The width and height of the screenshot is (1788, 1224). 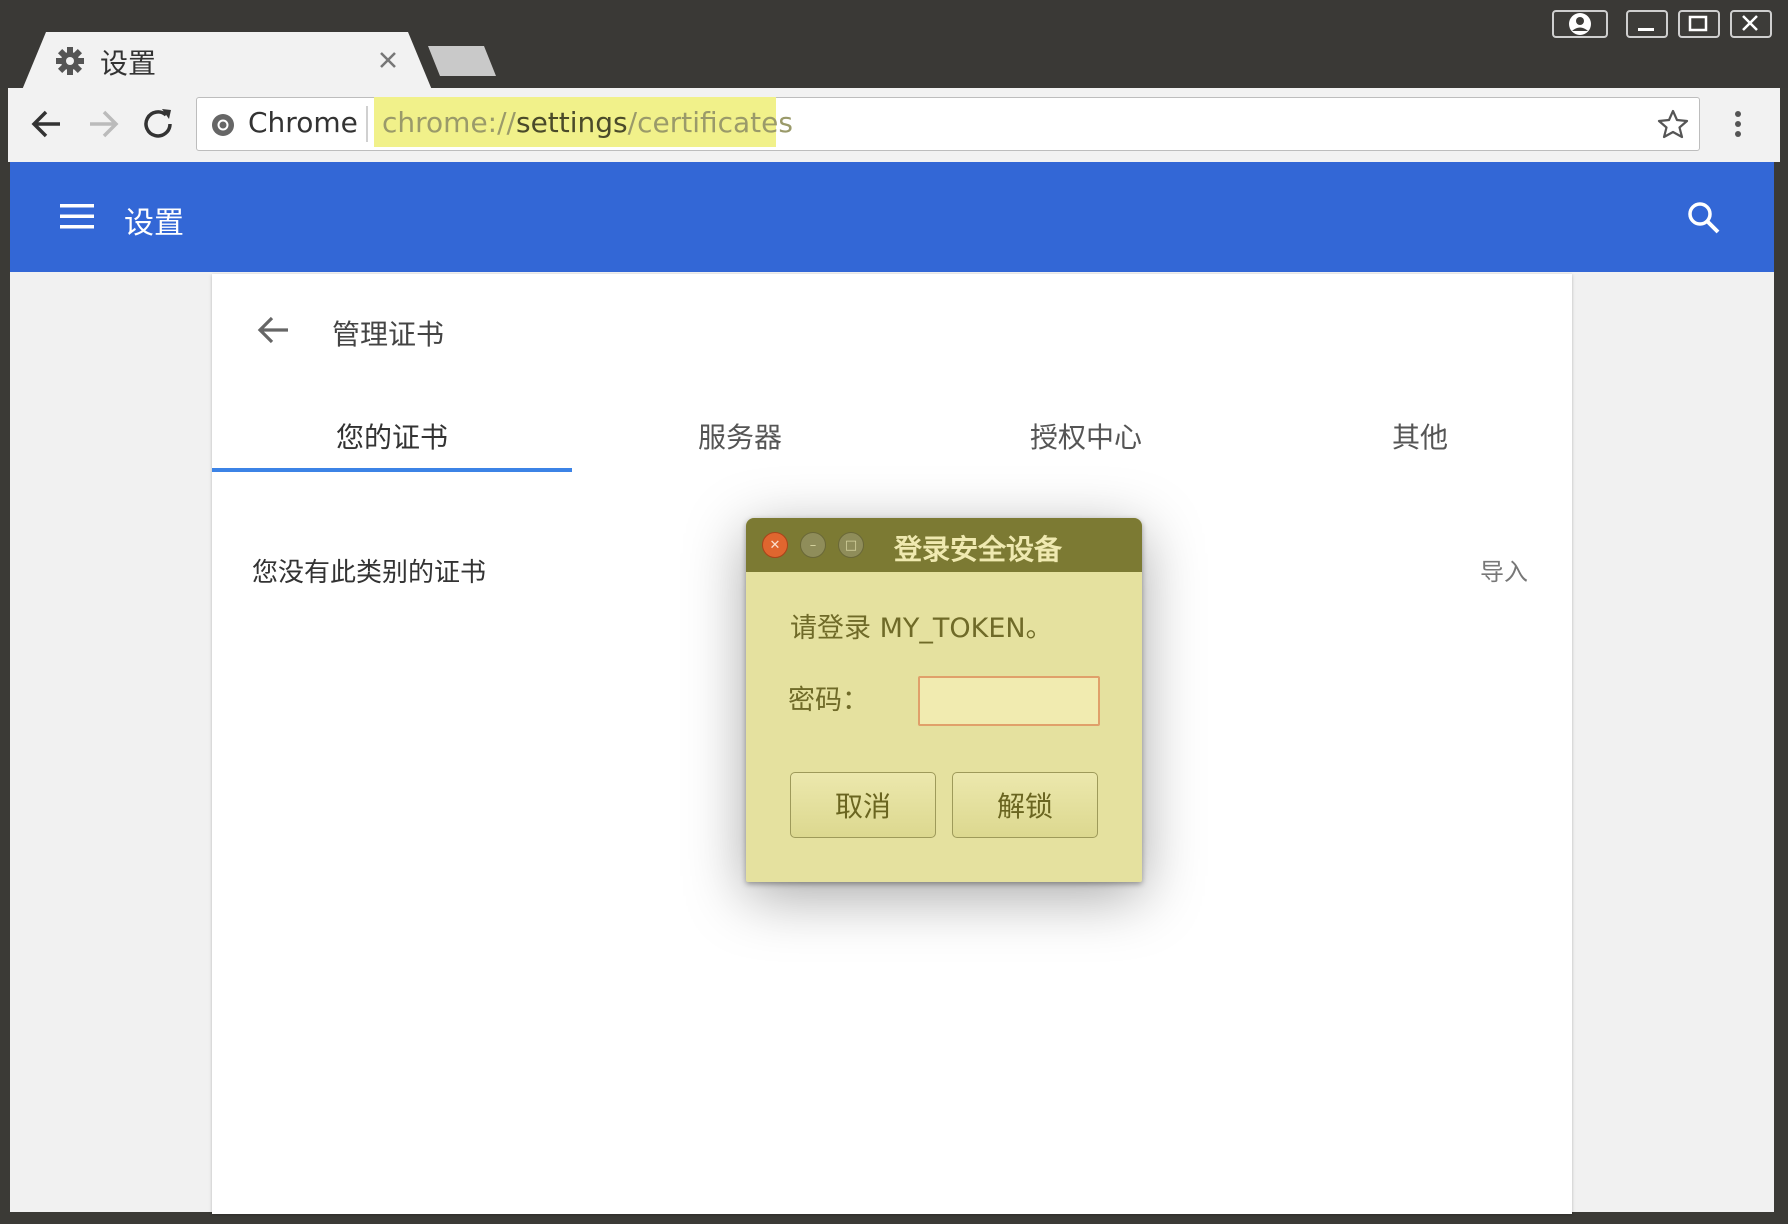 I want to click on empty-message: 您没有此类别的证书, so click(x=369, y=573).